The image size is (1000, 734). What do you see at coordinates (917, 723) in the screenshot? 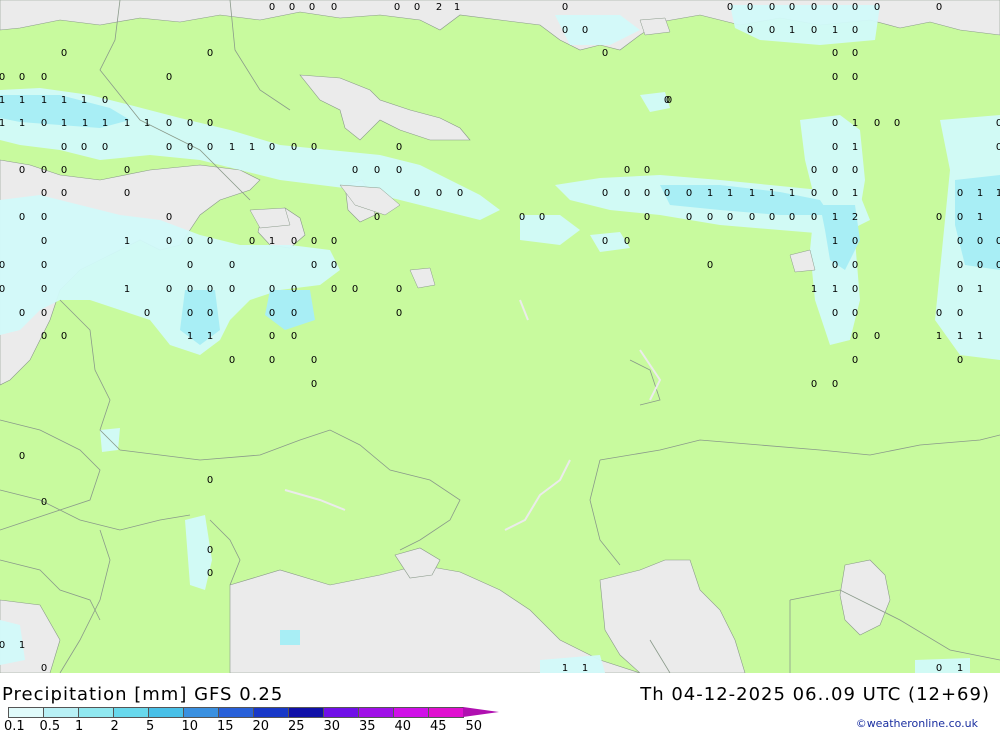
I see `credit-link: ©weatheronline.co.uk` at bounding box center [917, 723].